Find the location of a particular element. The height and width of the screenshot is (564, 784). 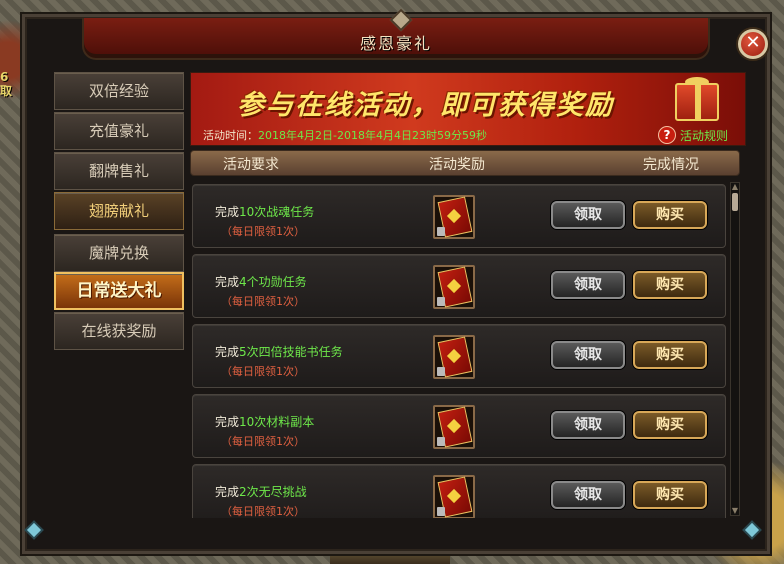

event-time: 活动时间：2018年4月2日-2018年4月4日23时59分59秒 is located at coordinates (345, 135).